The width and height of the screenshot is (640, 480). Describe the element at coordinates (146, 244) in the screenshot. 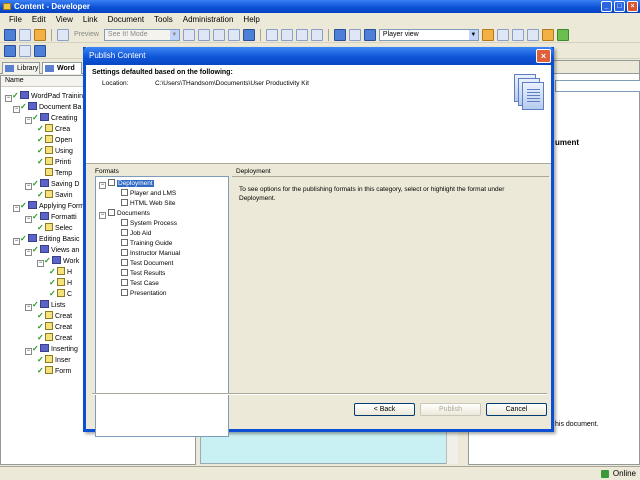

I see `format-item: Training Guide` at that location.